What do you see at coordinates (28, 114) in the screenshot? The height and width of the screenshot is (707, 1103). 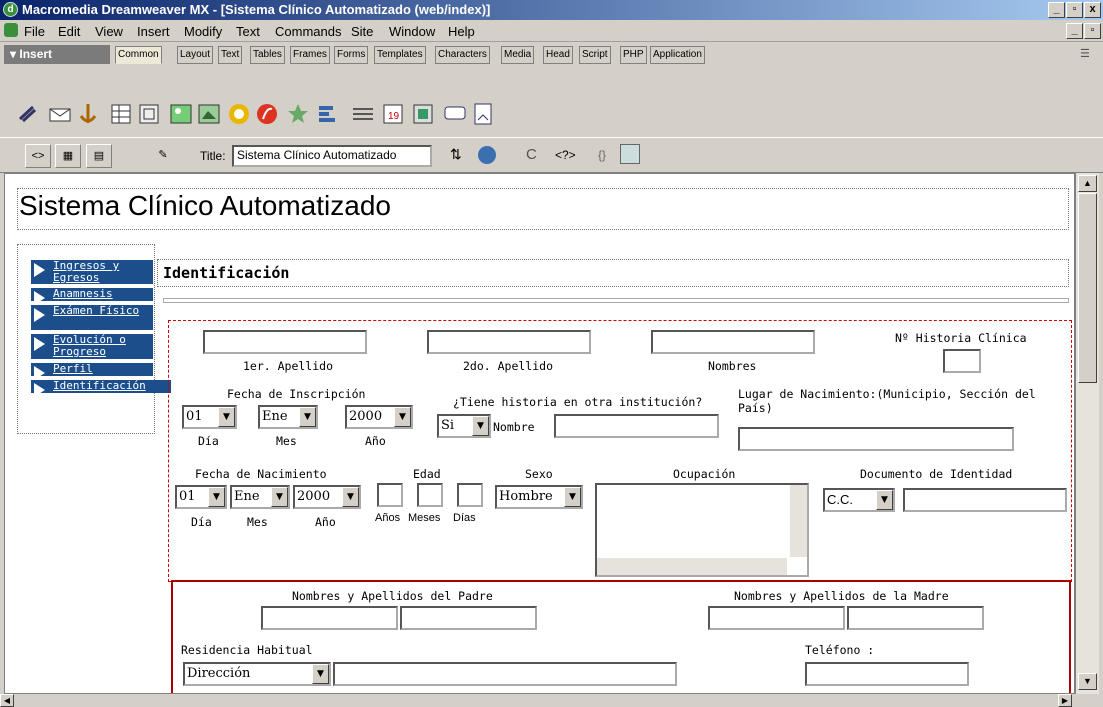 I see `hyperlink-icon` at bounding box center [28, 114].